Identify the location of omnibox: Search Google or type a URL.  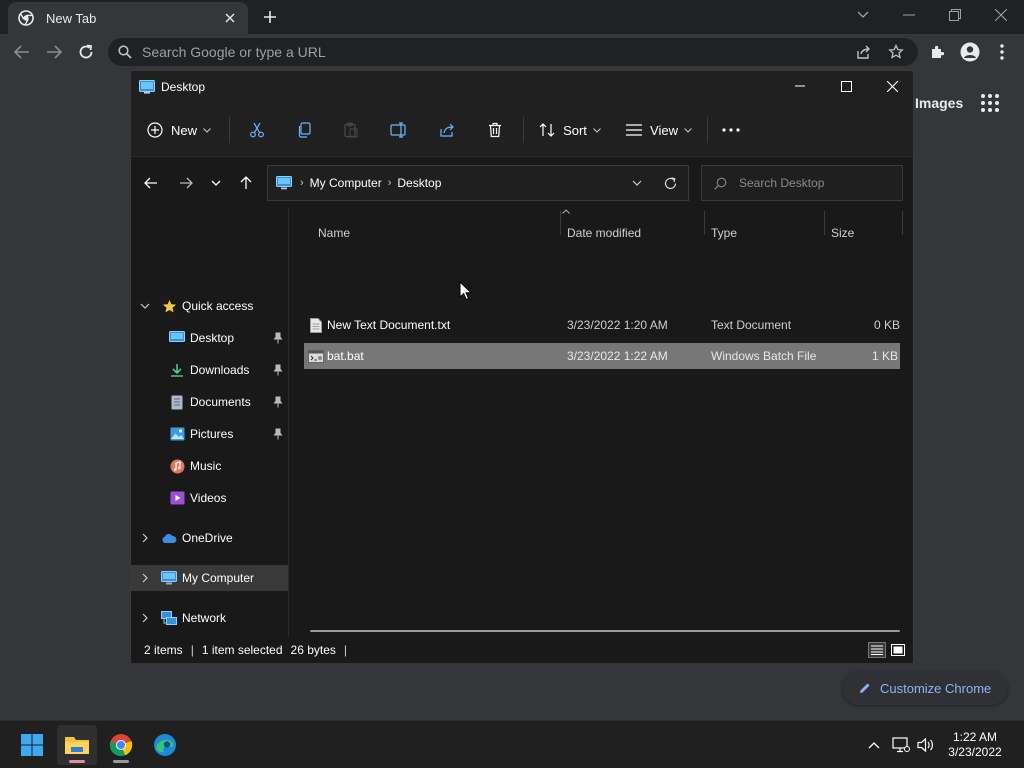
(513, 52).